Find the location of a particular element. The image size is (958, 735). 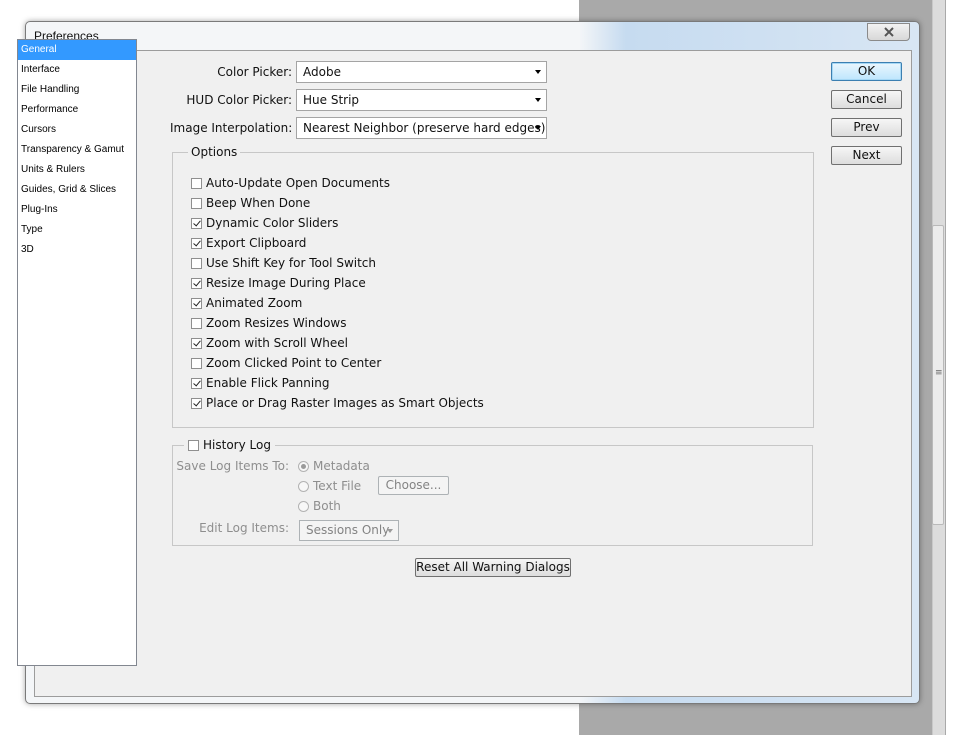

radio-text-file: Text File is located at coordinates (329, 486).